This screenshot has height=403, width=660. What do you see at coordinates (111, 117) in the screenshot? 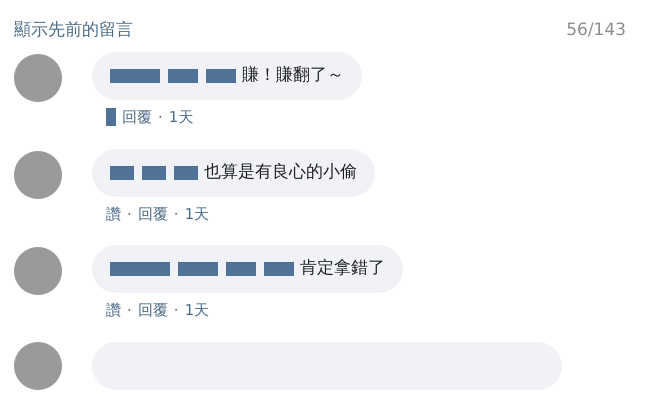
I see `redacted-text` at bounding box center [111, 117].